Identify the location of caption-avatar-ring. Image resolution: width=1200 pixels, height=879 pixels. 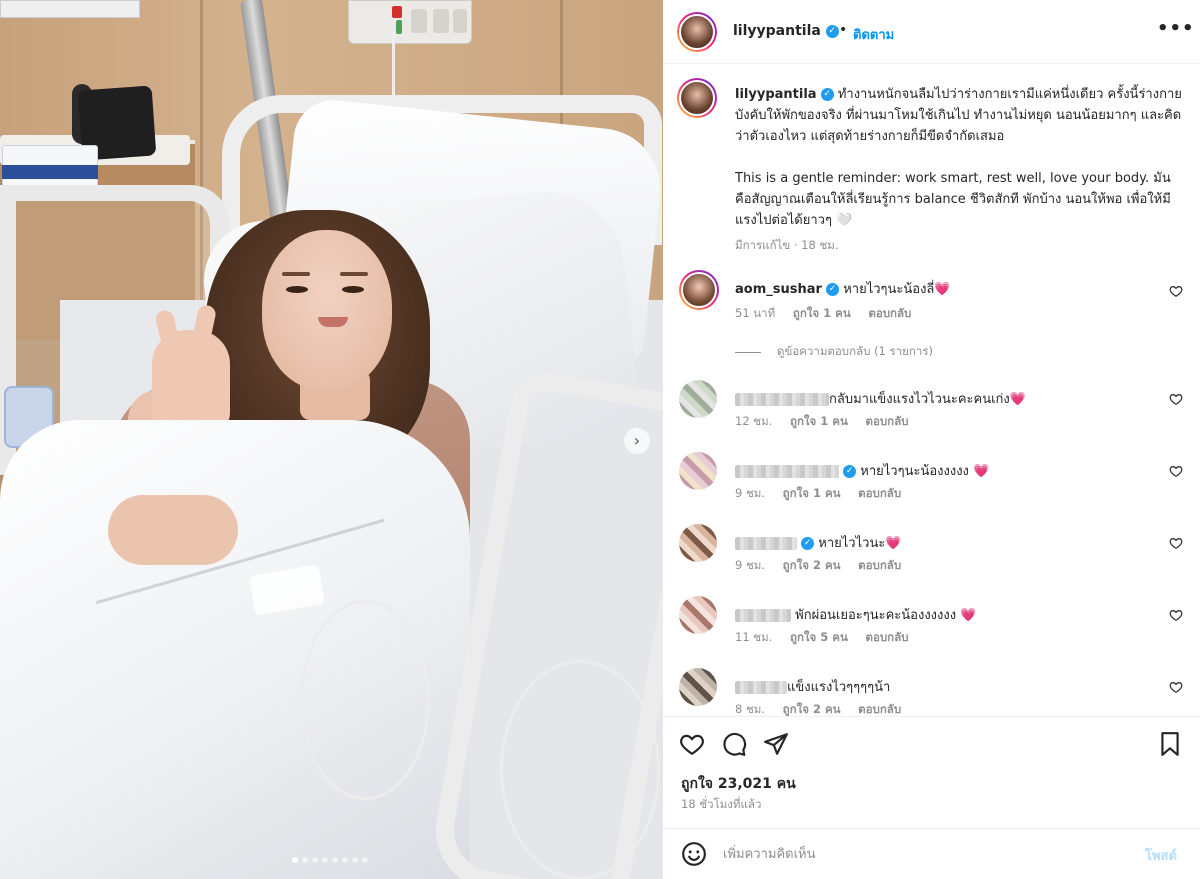
(697, 98).